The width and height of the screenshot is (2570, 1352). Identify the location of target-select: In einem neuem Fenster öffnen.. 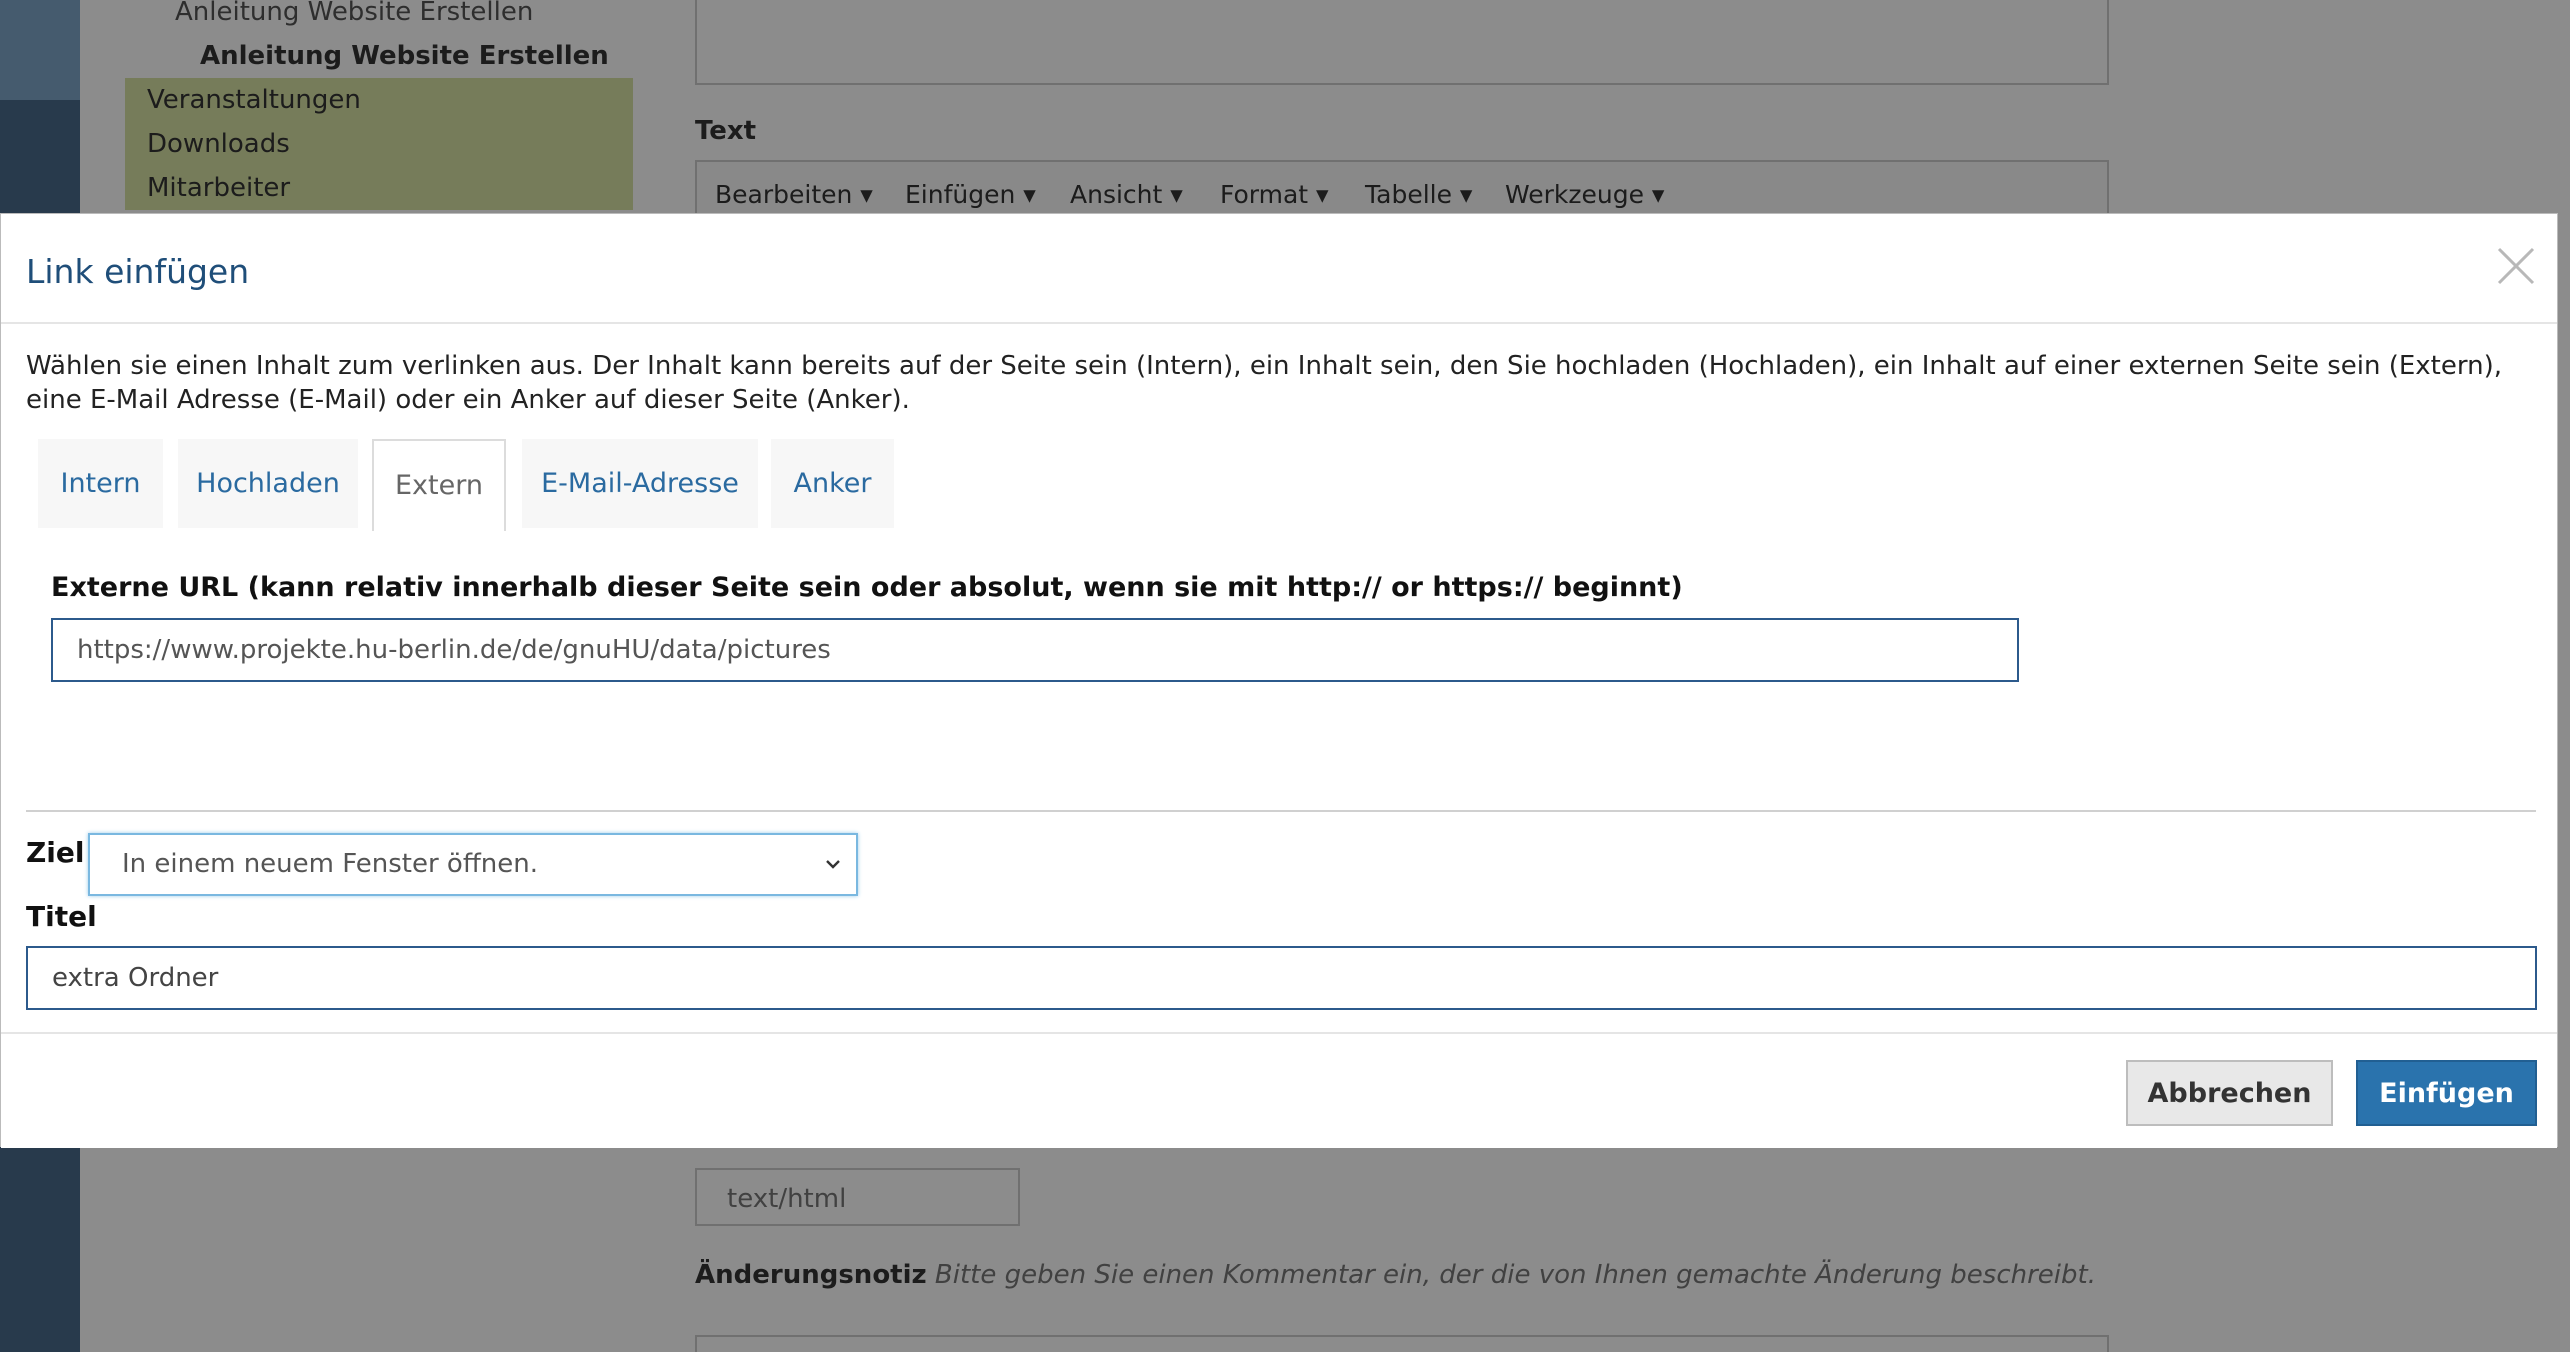
(473, 864).